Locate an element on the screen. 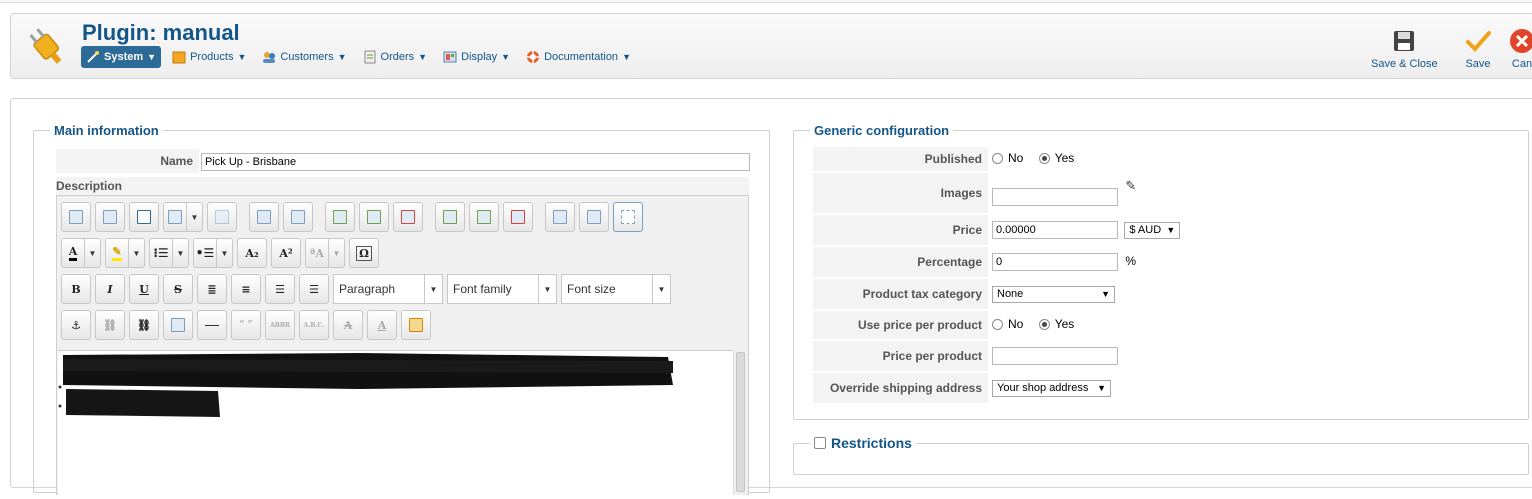 This screenshot has width=1532, height=499. italic-button: I is located at coordinates (110, 289).